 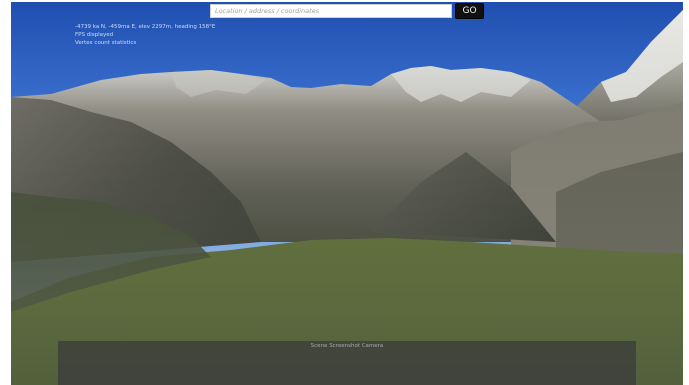 What do you see at coordinates (94, 35) in the screenshot?
I see `fps-readout: FPS displayed` at bounding box center [94, 35].